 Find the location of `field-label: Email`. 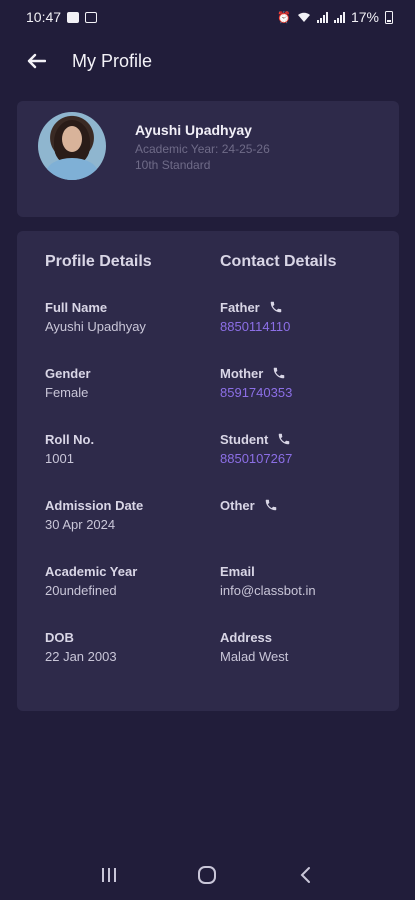

field-label: Email is located at coordinates (237, 571).